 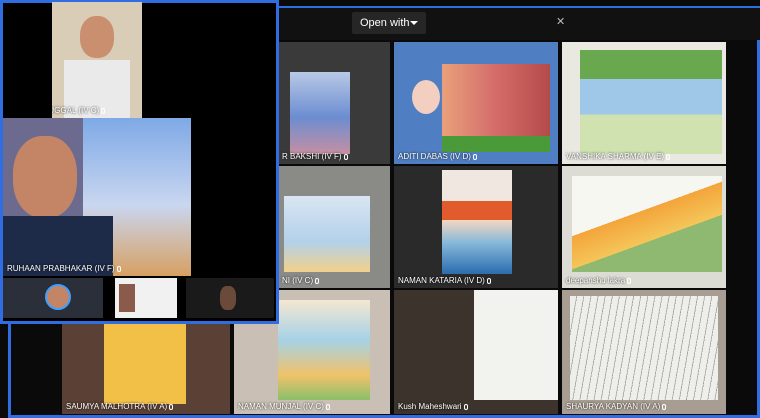 What do you see at coordinates (64, 268) in the screenshot?
I see `participant-name: RUHAAN PRABHAKAR (IV F)` at bounding box center [64, 268].